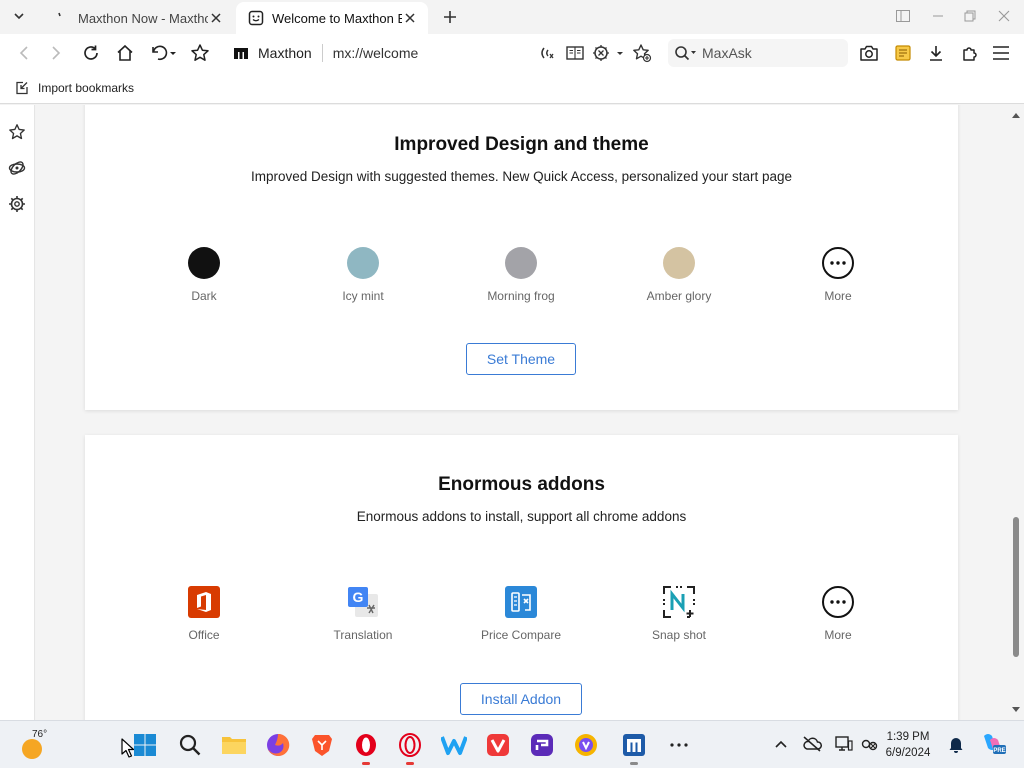 The image size is (1024, 768). What do you see at coordinates (1016, 587) in the screenshot?
I see `scrollbar-thumb` at bounding box center [1016, 587].